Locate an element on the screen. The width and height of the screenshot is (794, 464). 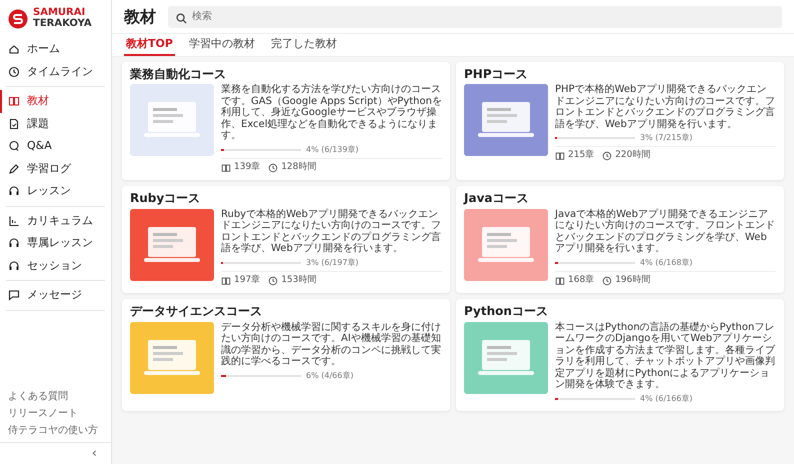
tab: 学習中の教材 is located at coordinates (221, 45).